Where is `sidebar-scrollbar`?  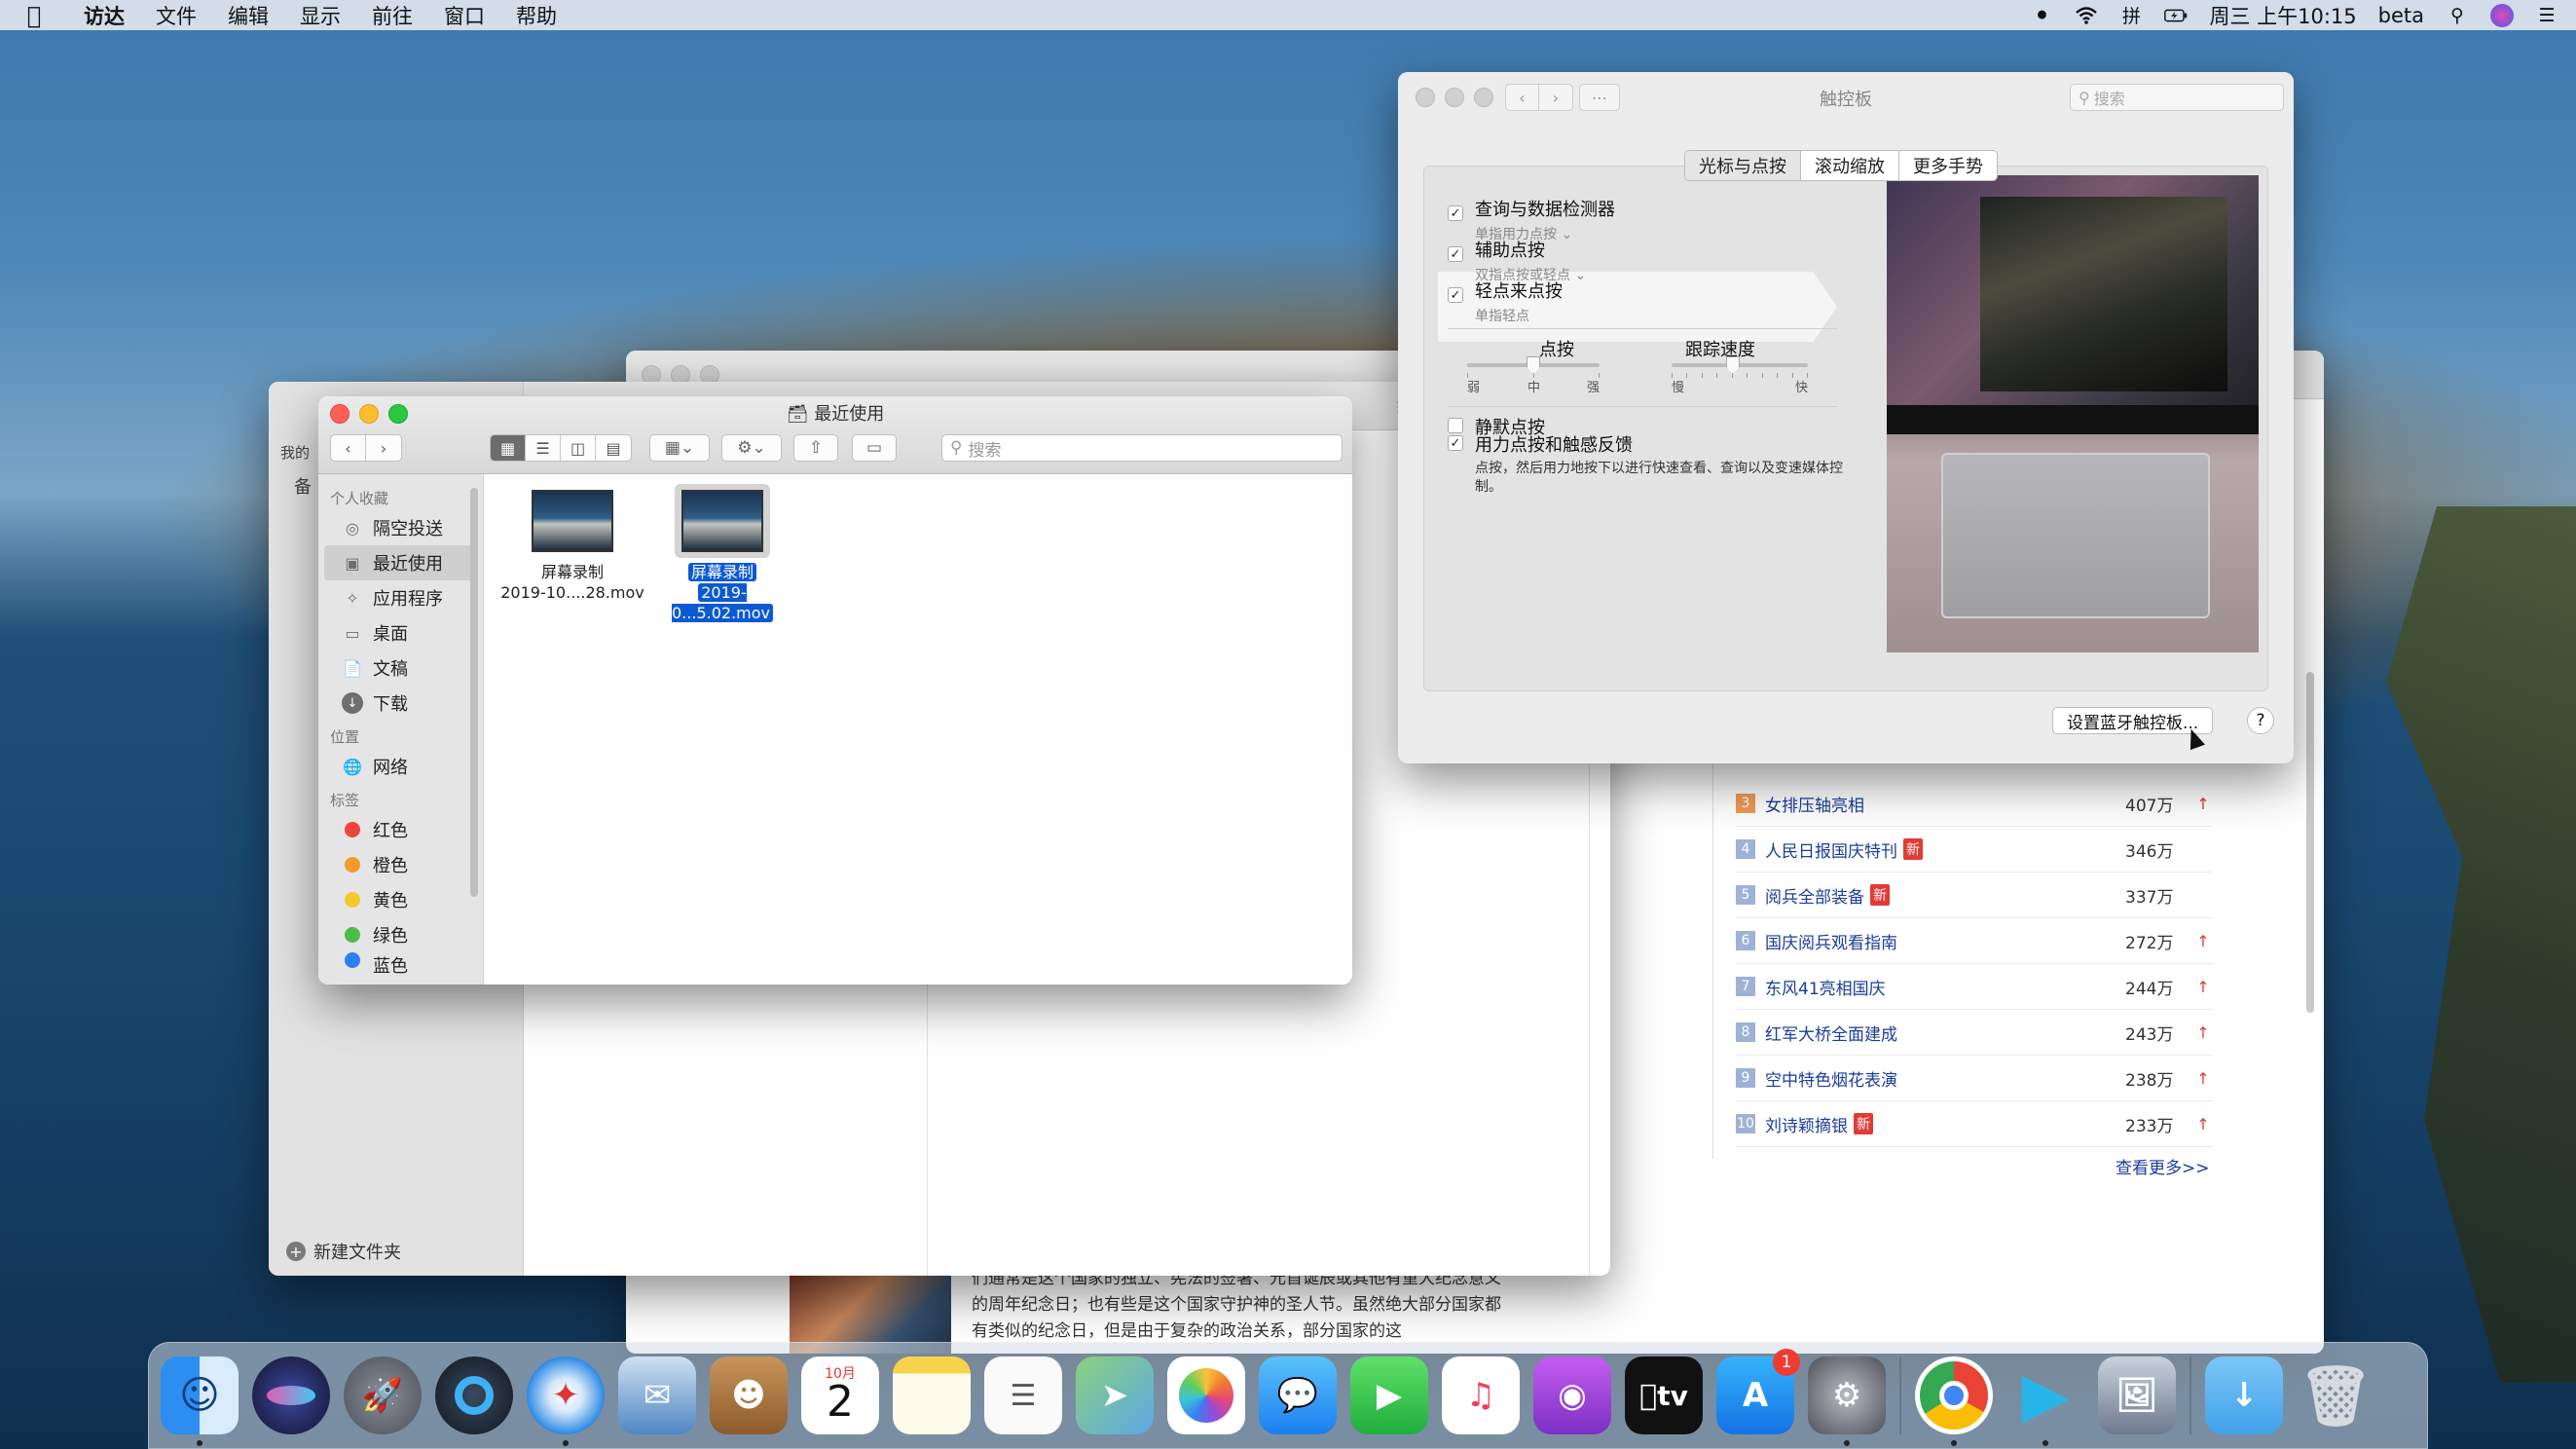 sidebar-scrollbar is located at coordinates (474, 692).